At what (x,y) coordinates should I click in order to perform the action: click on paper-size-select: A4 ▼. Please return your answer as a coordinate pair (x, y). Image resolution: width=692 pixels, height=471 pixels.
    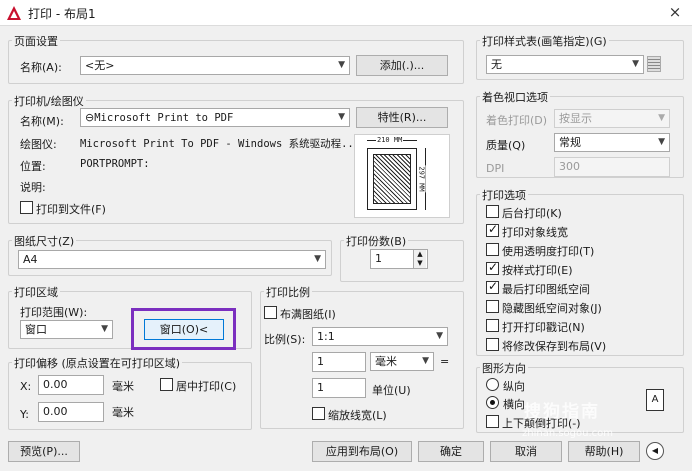
    Looking at the image, I should click on (172, 259).